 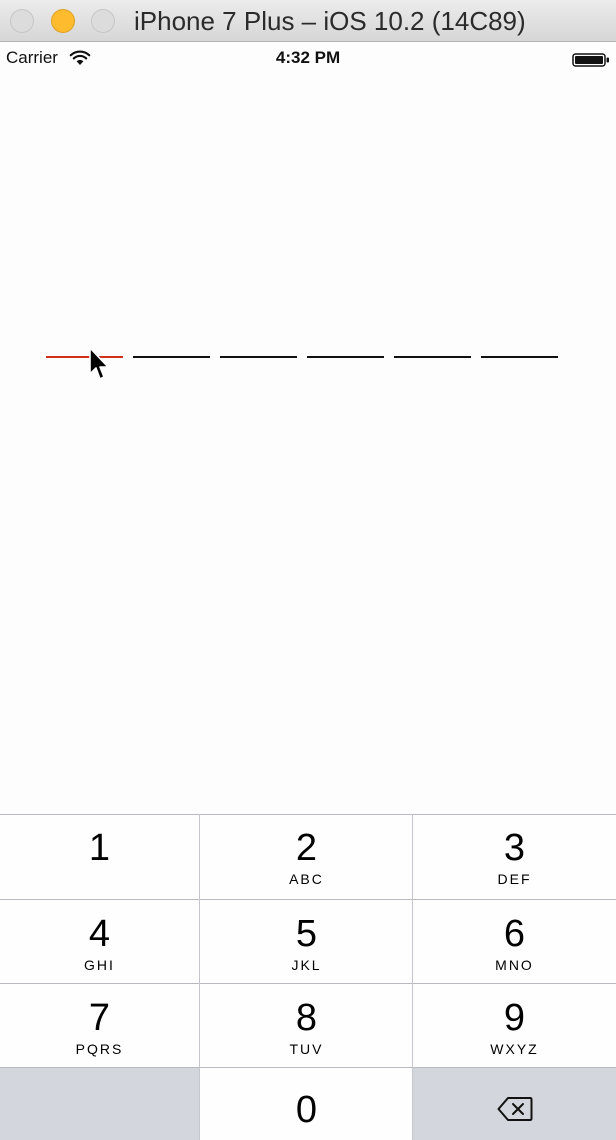 What do you see at coordinates (306, 848) in the screenshot?
I see `key-digit: 2` at bounding box center [306, 848].